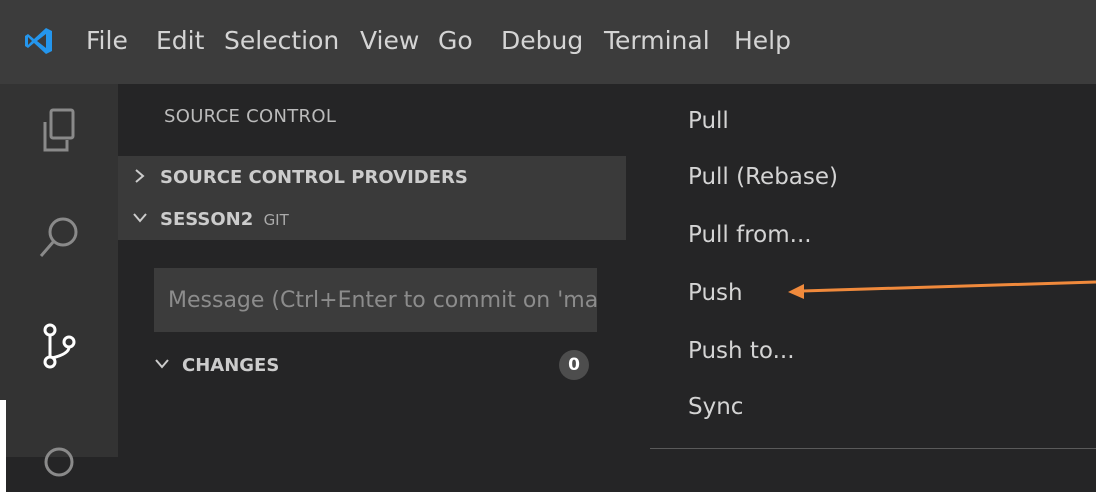  I want to click on repo-label: SESSON2 GIT, so click(224, 219).